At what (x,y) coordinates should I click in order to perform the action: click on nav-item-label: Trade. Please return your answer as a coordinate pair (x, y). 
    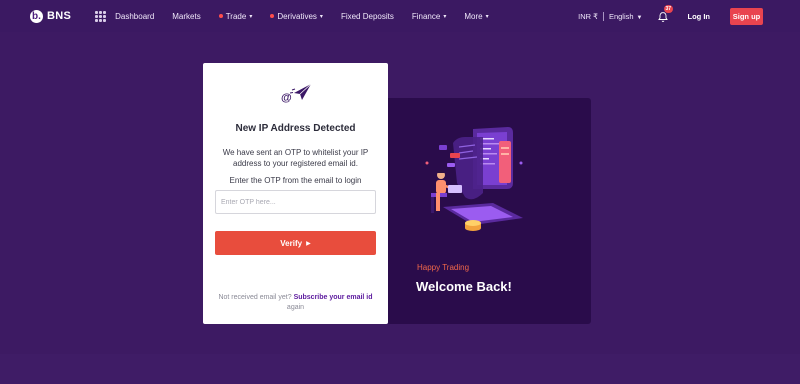
    Looking at the image, I should click on (236, 16).